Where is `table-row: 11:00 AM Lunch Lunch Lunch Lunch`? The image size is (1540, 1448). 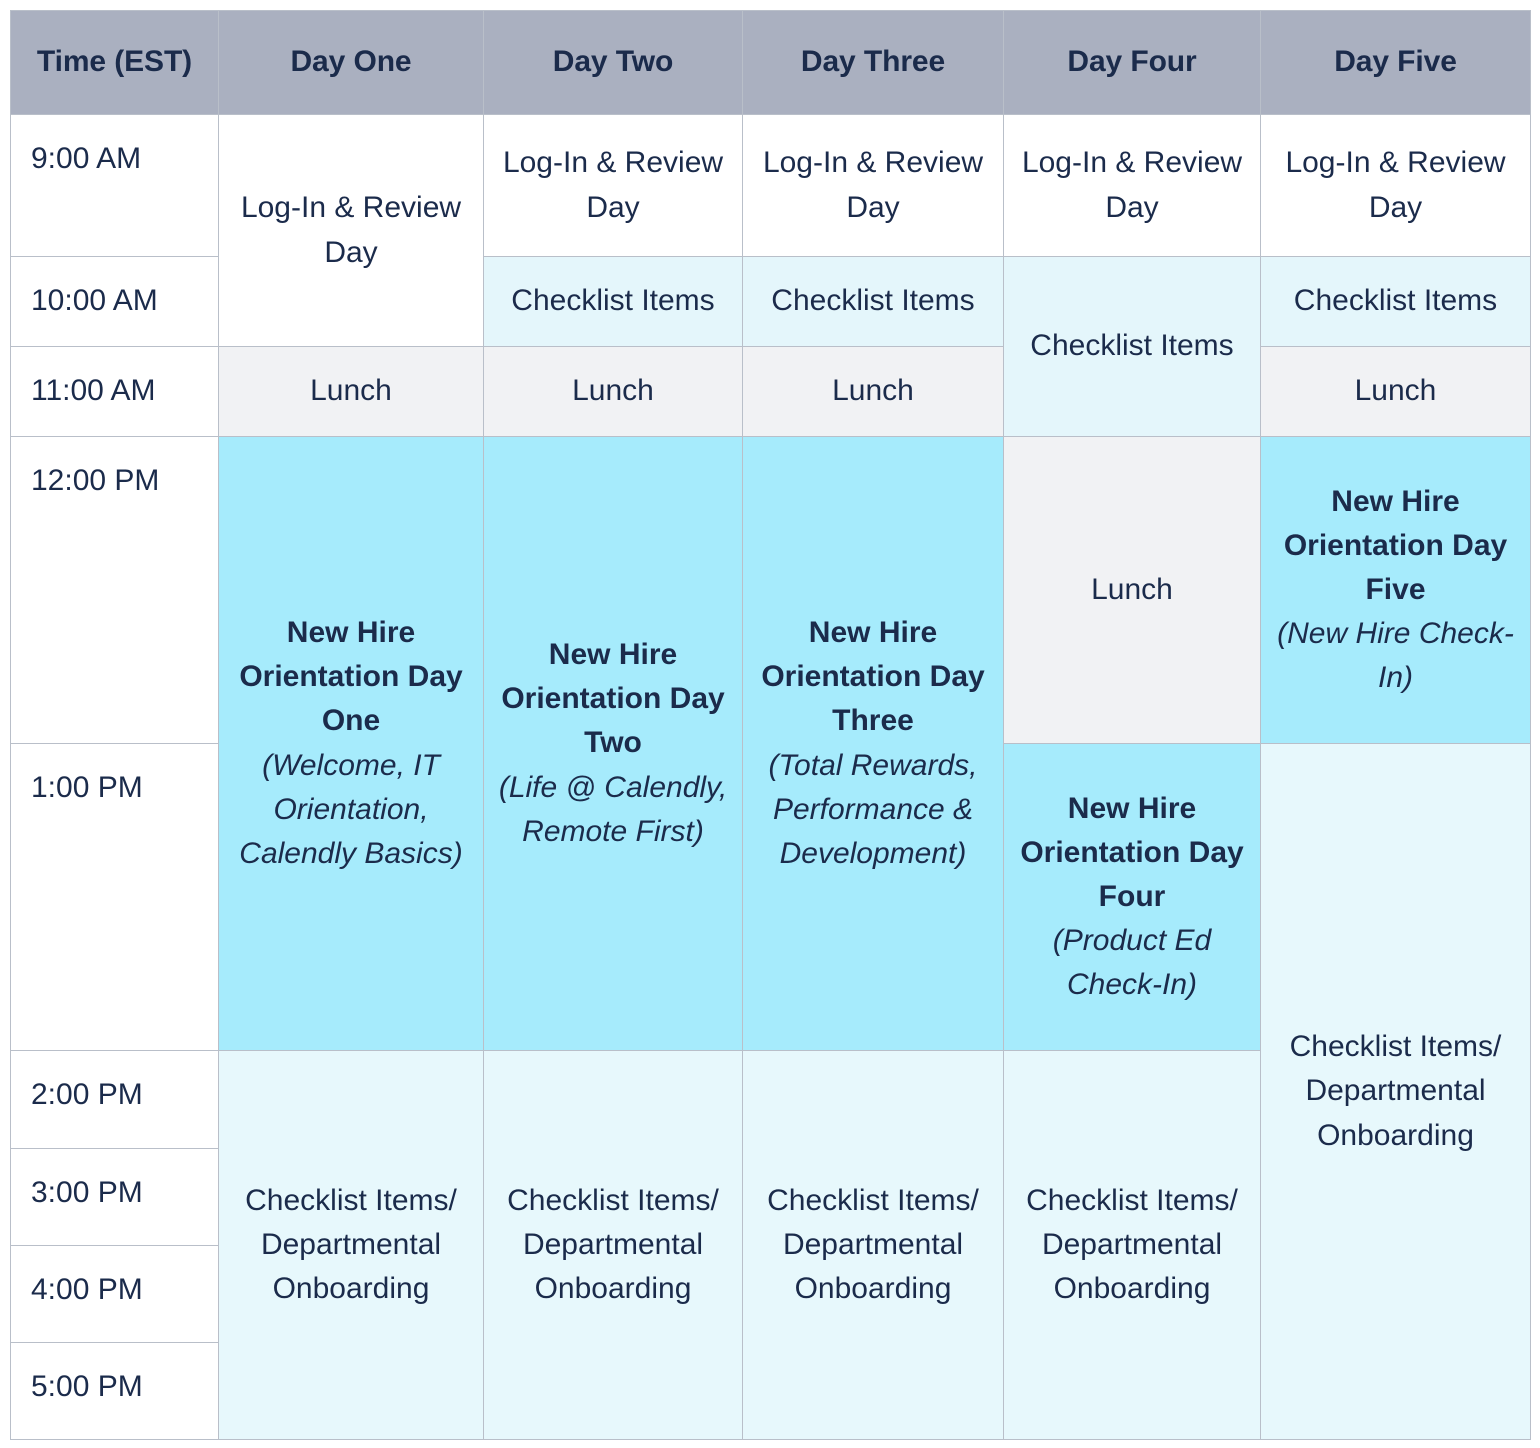 table-row: 11:00 AM Lunch Lunch Lunch Lunch is located at coordinates (770, 391).